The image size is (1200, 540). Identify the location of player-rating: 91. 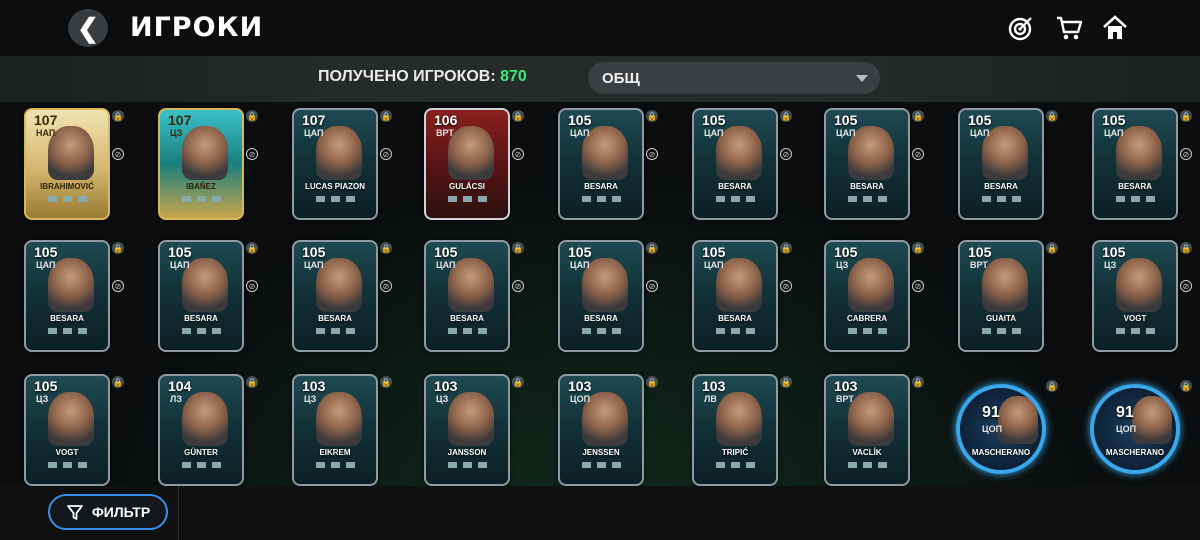
(991, 412).